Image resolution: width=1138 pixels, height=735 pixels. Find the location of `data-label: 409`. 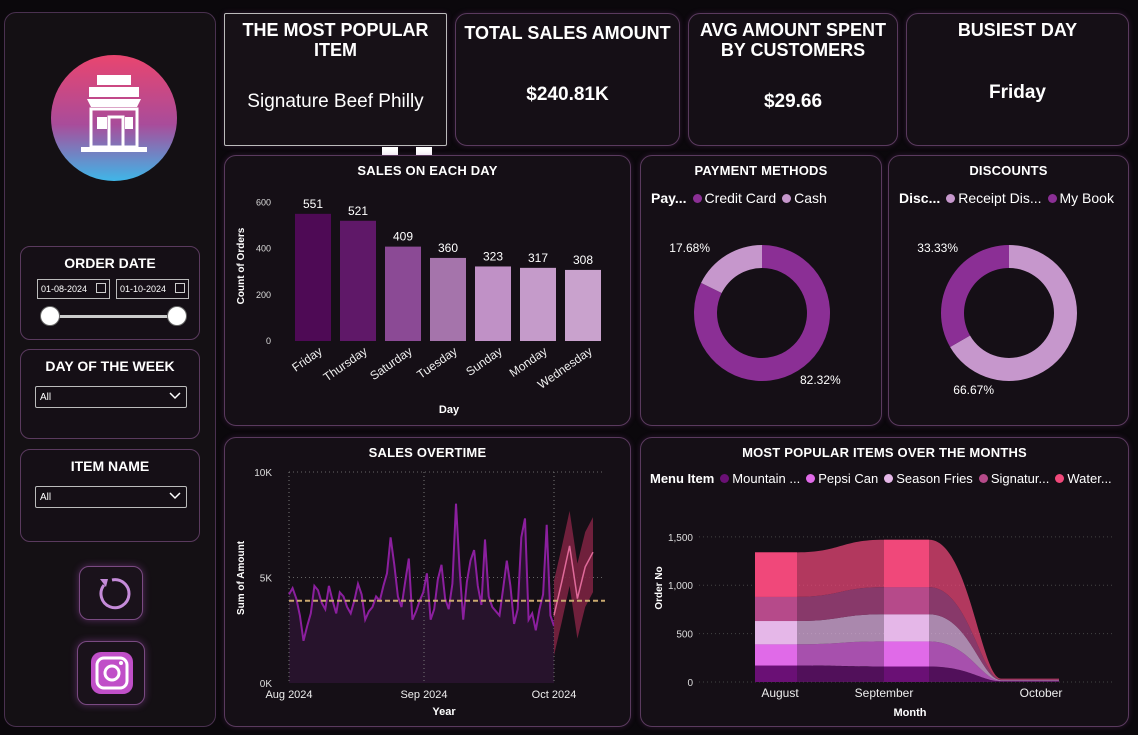

data-label: 409 is located at coordinates (403, 237).